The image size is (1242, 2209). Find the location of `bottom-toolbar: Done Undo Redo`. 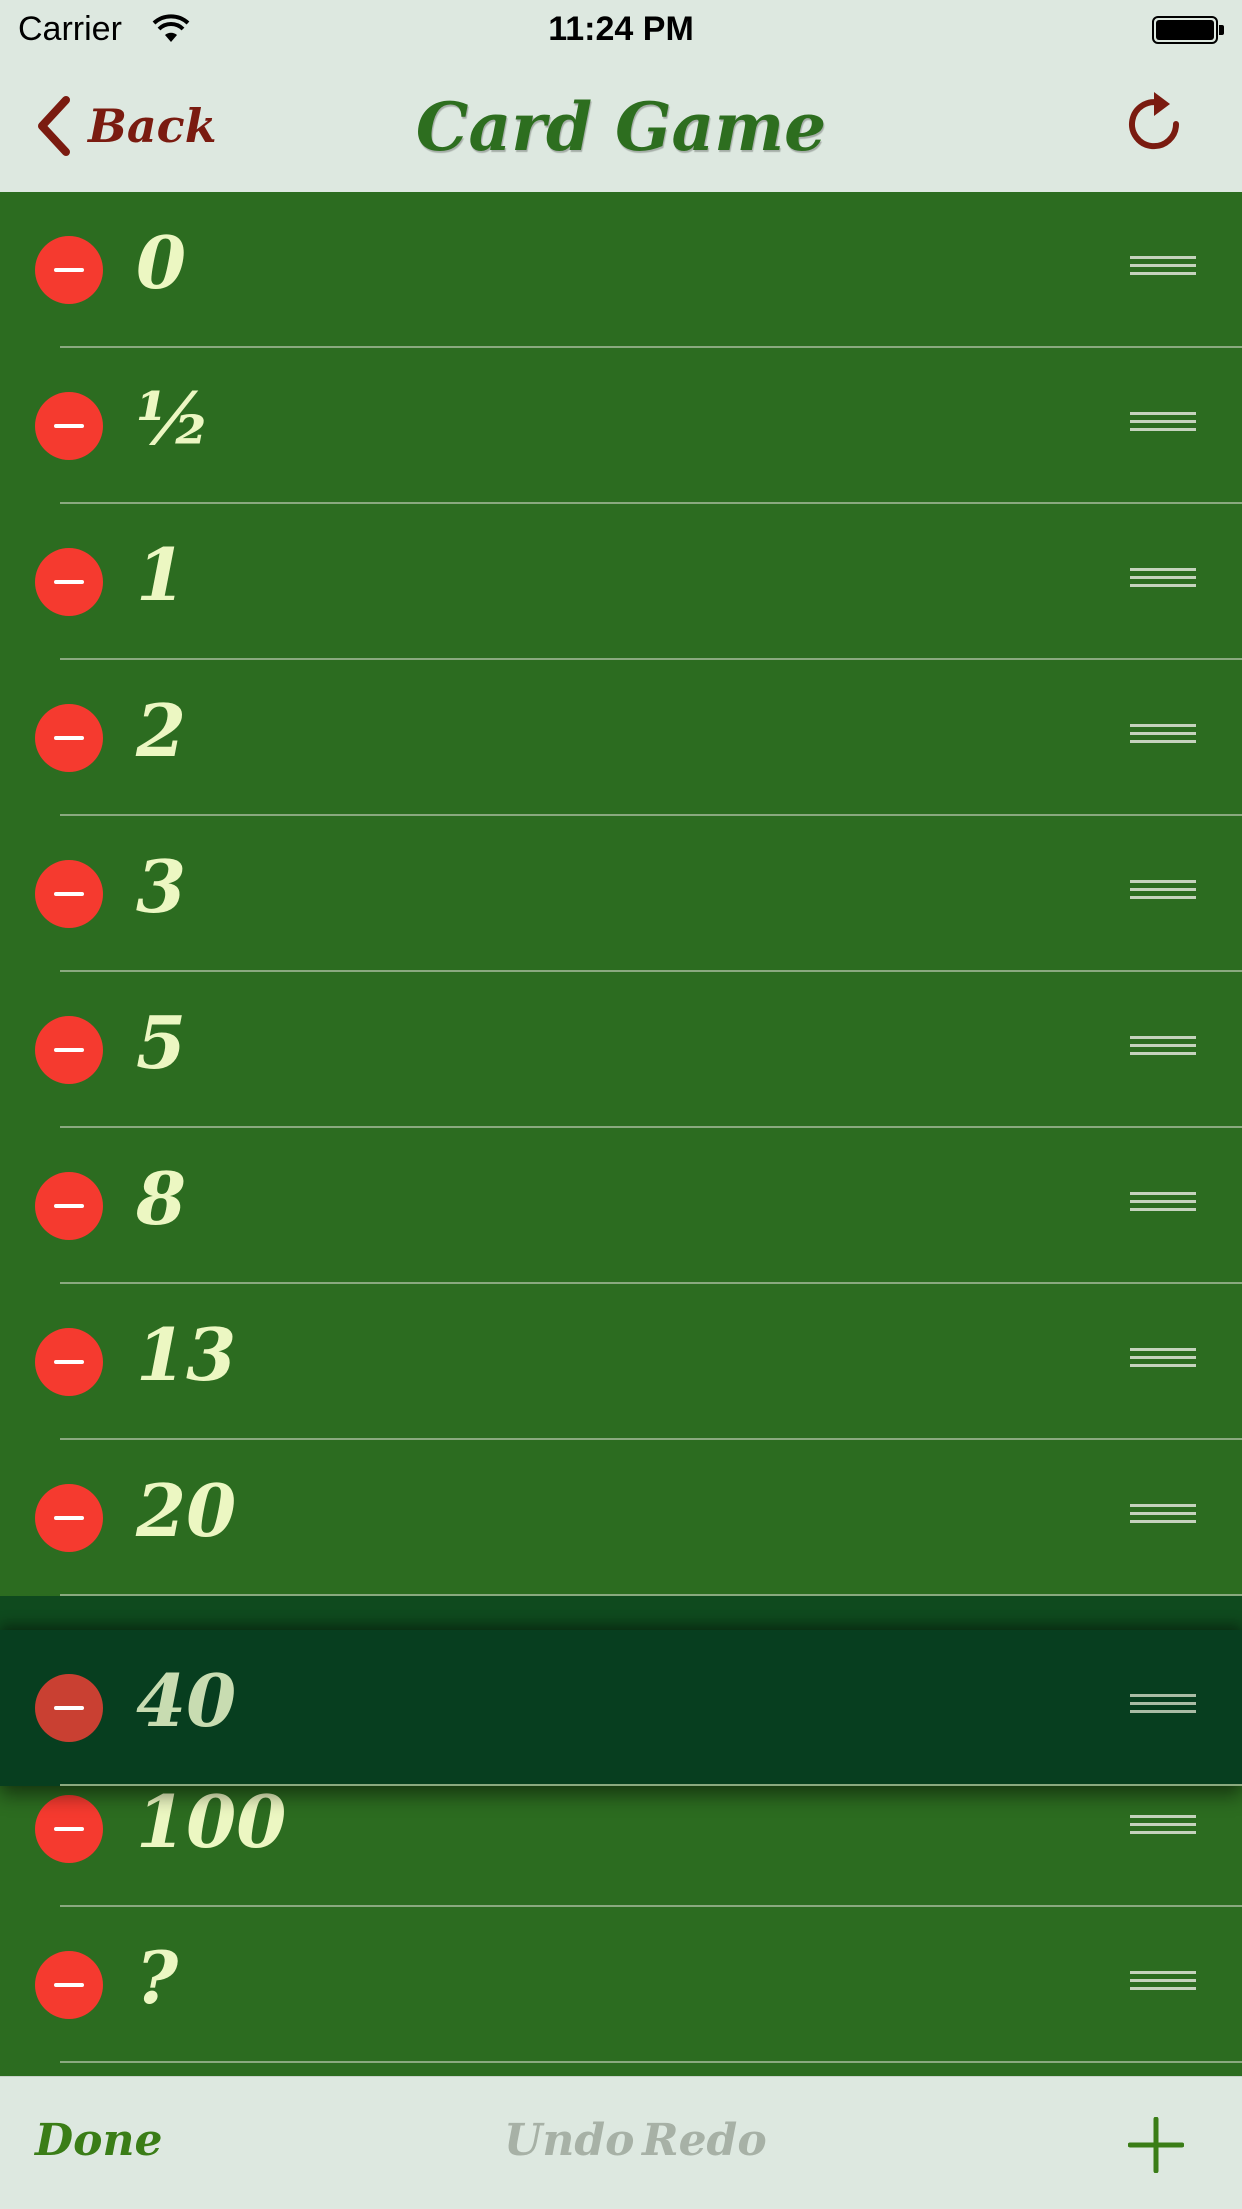

bottom-toolbar: Done Undo Redo is located at coordinates (621, 2142).